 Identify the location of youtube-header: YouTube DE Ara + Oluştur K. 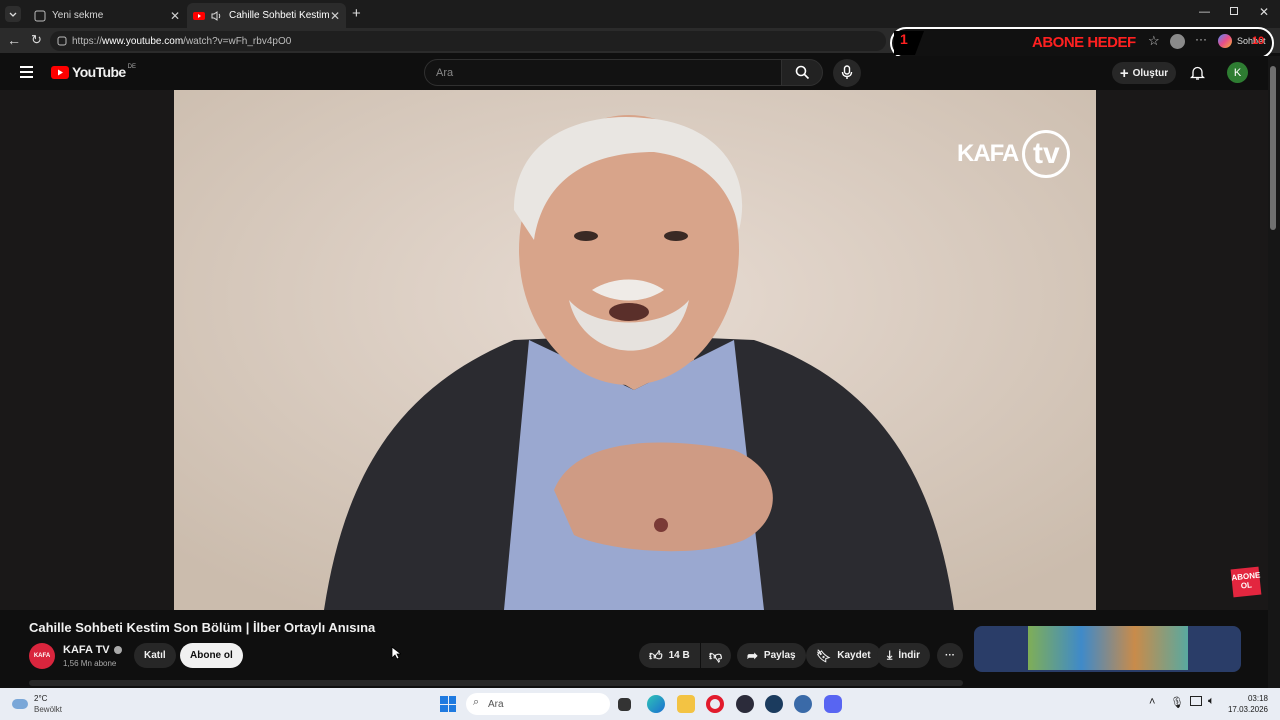
(634, 73).